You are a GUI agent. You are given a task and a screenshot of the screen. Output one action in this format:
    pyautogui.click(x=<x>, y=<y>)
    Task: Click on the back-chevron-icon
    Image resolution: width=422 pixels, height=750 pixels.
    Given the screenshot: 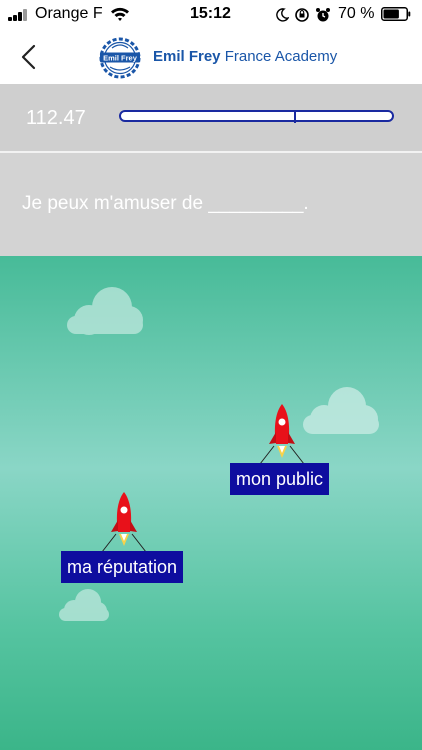 What is the action you would take?
    pyautogui.click(x=30, y=57)
    